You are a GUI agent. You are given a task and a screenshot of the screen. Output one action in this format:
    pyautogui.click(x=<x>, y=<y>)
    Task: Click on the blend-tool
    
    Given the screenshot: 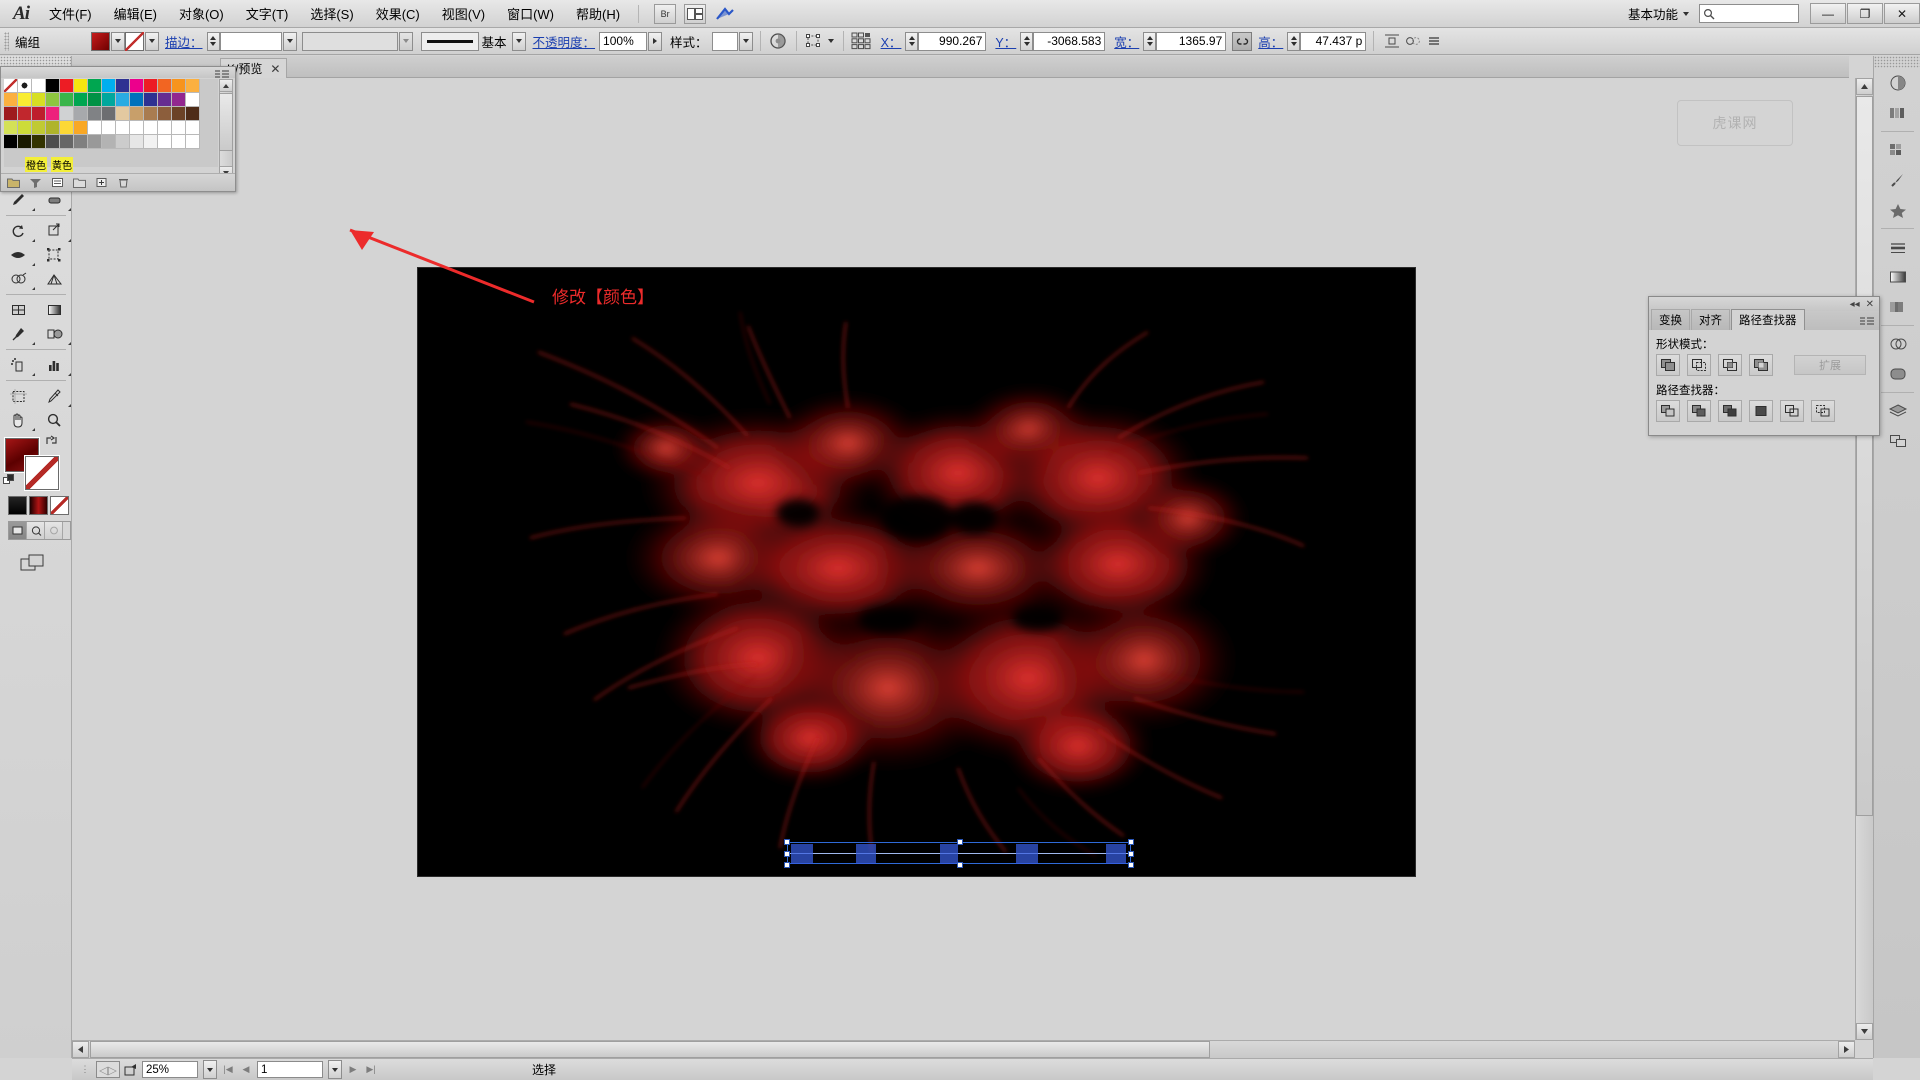 What is the action you would take?
    pyautogui.click(x=54, y=334)
    